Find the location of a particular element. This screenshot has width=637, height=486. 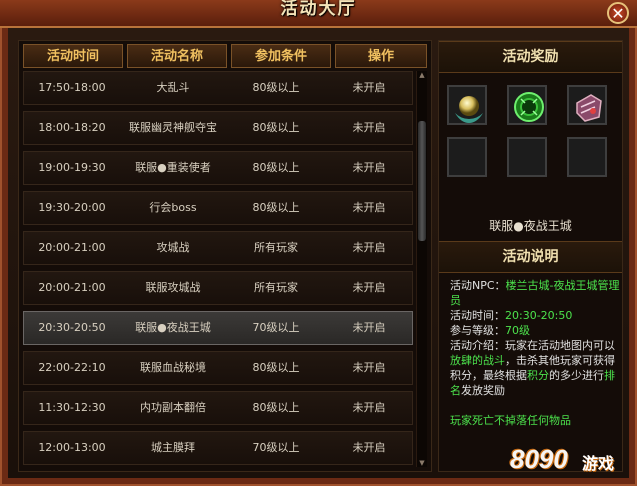

table-row: 20:00-21:00 联服攻城战 所有玩家 未开启 is located at coordinates (218, 288).